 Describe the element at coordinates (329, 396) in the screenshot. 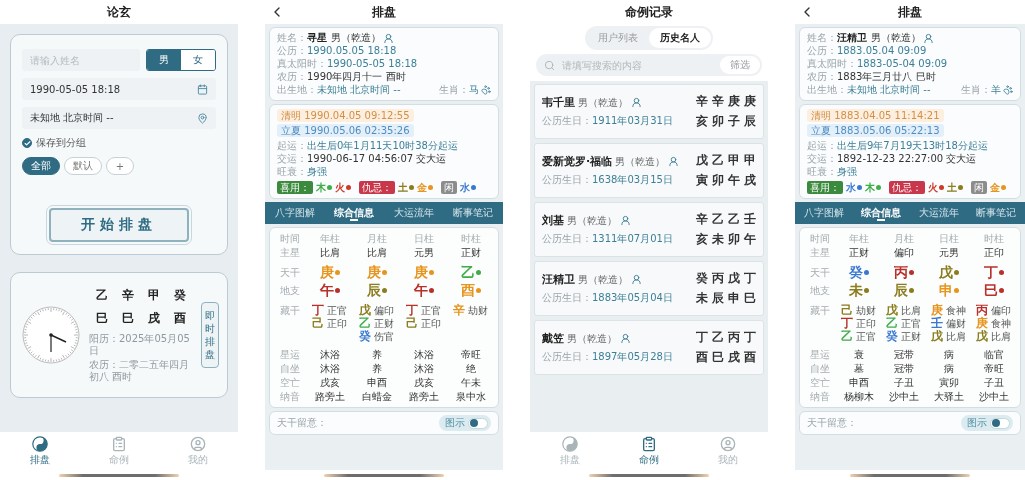

I see `table-cell-text: 路旁土` at that location.